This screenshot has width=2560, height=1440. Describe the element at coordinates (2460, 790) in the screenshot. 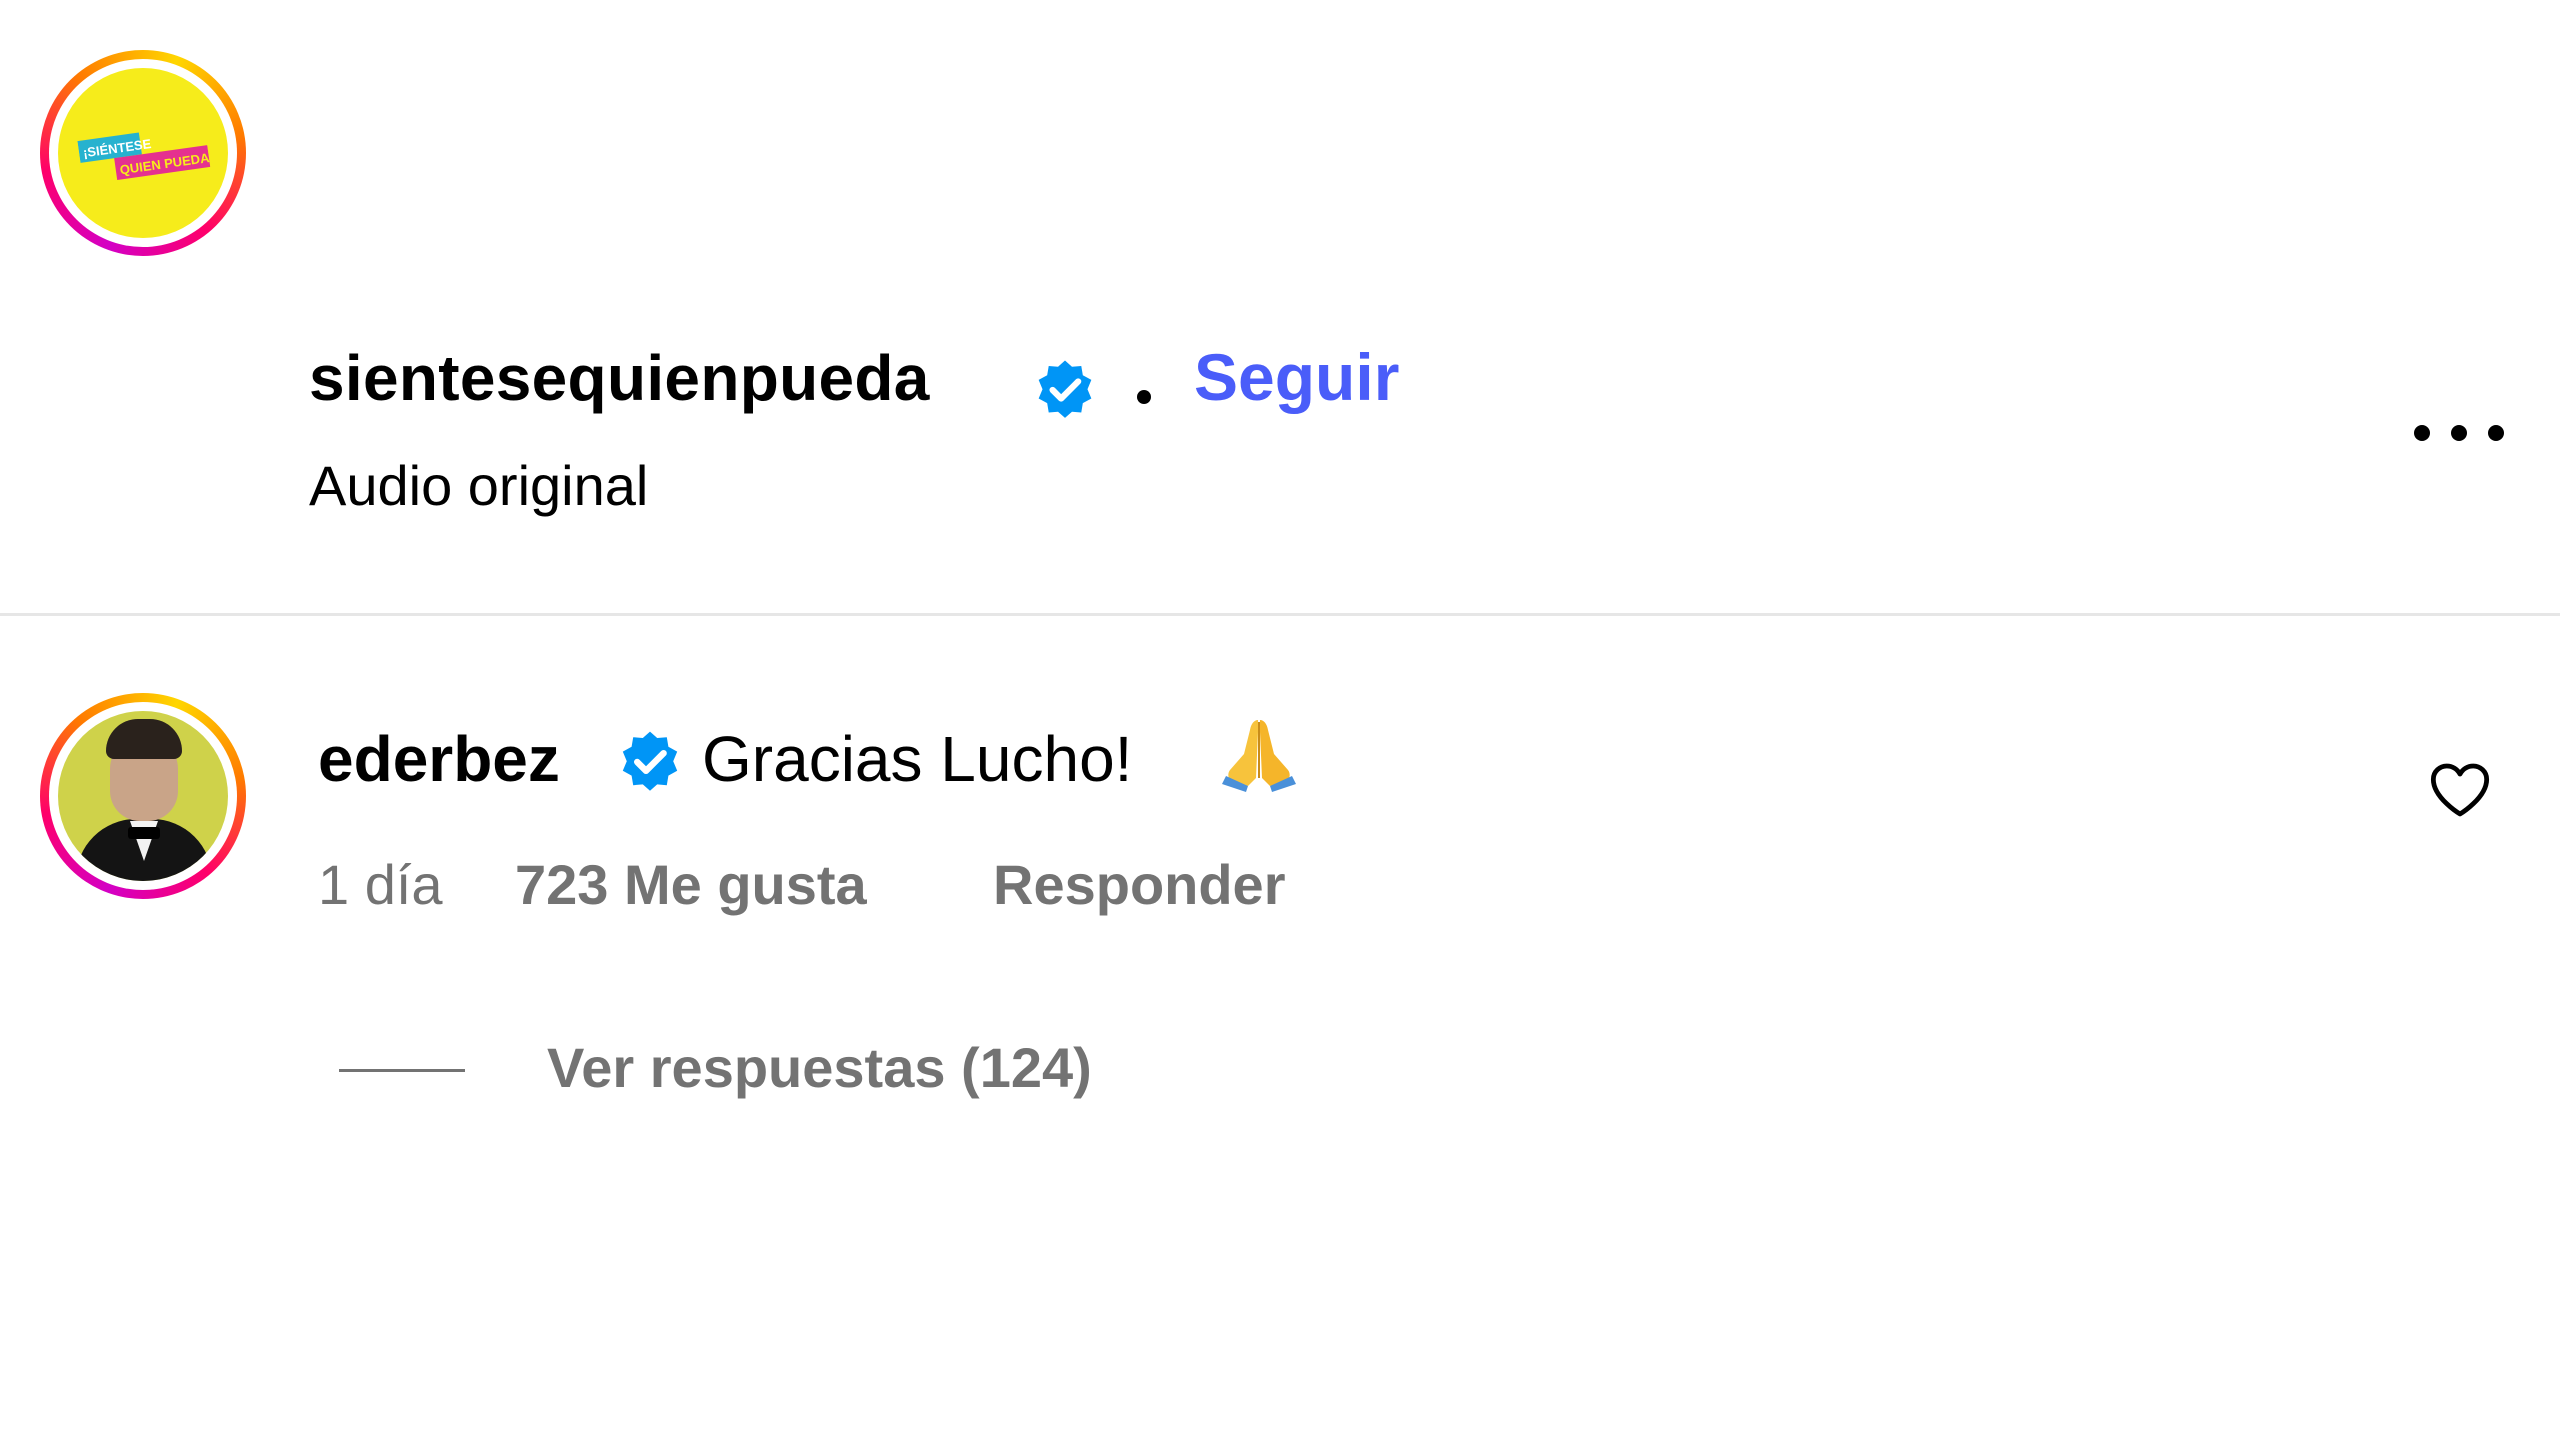

I see `heart-outline-icon` at that location.